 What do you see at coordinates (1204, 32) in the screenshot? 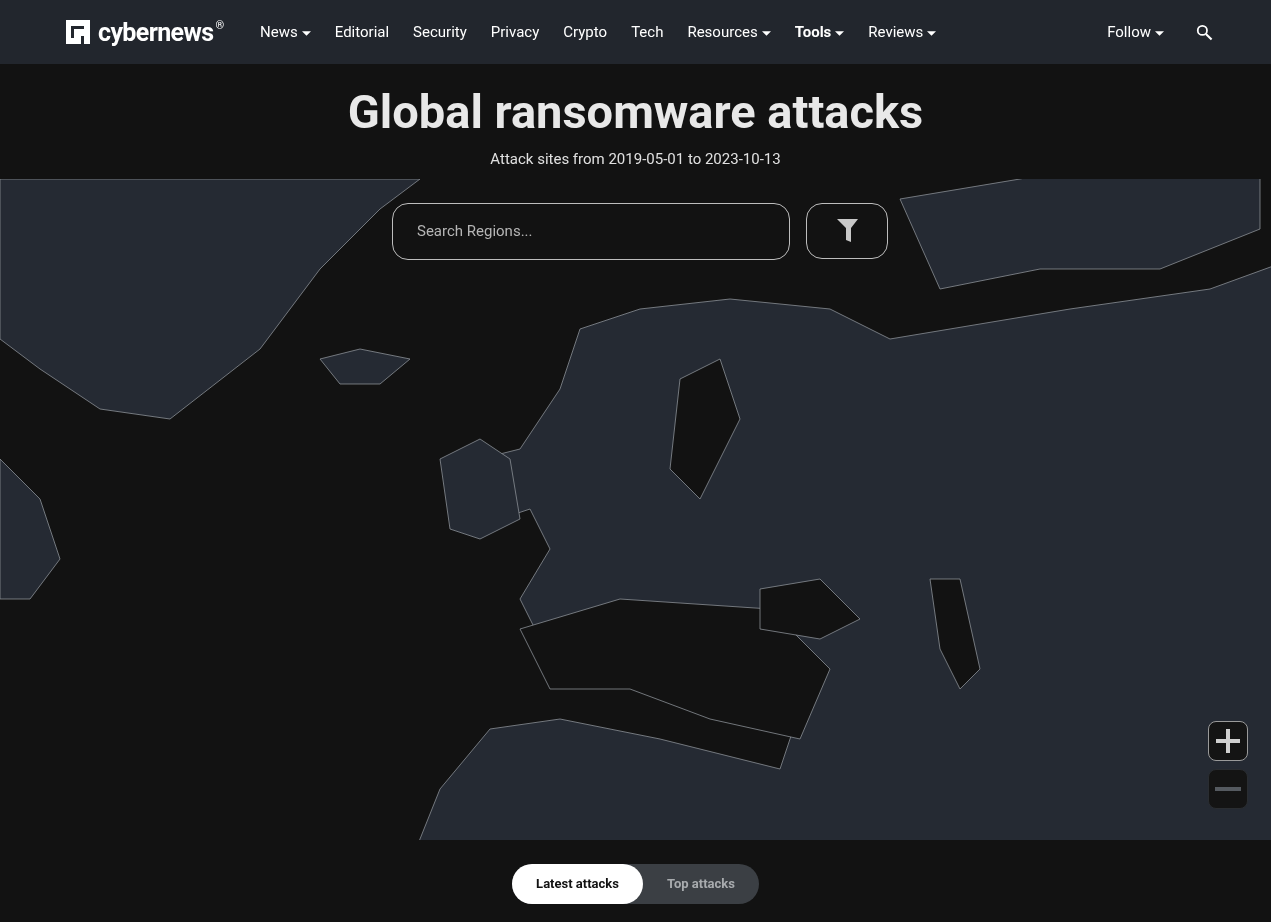
I see `search-icon` at bounding box center [1204, 32].